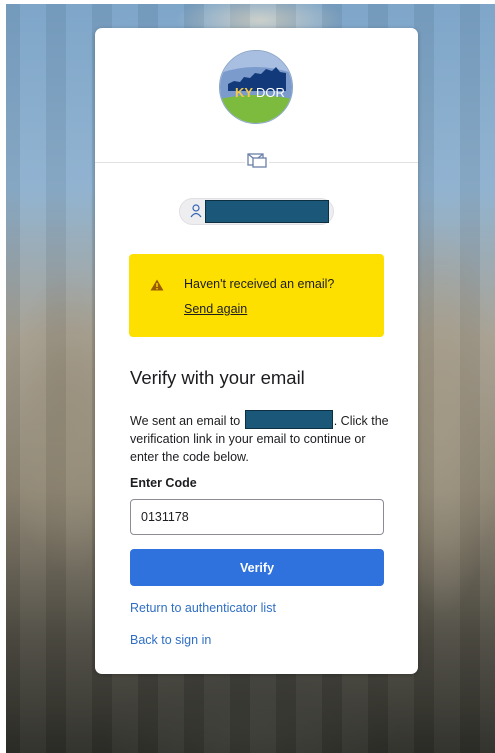 This screenshot has height=753, width=495. Describe the element at coordinates (259, 284) in the screenshot. I see `alert-title: Haven't received an email?` at that location.